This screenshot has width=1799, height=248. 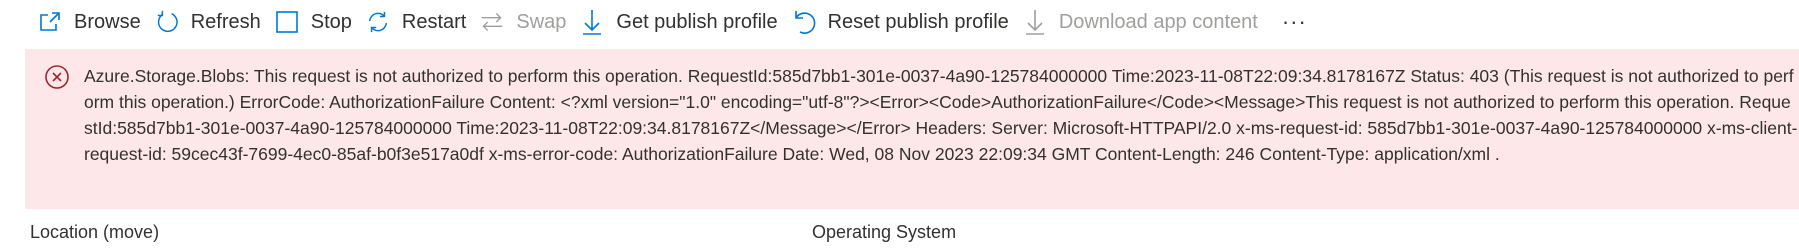 I want to click on stop-button: Stop, so click(x=320, y=22).